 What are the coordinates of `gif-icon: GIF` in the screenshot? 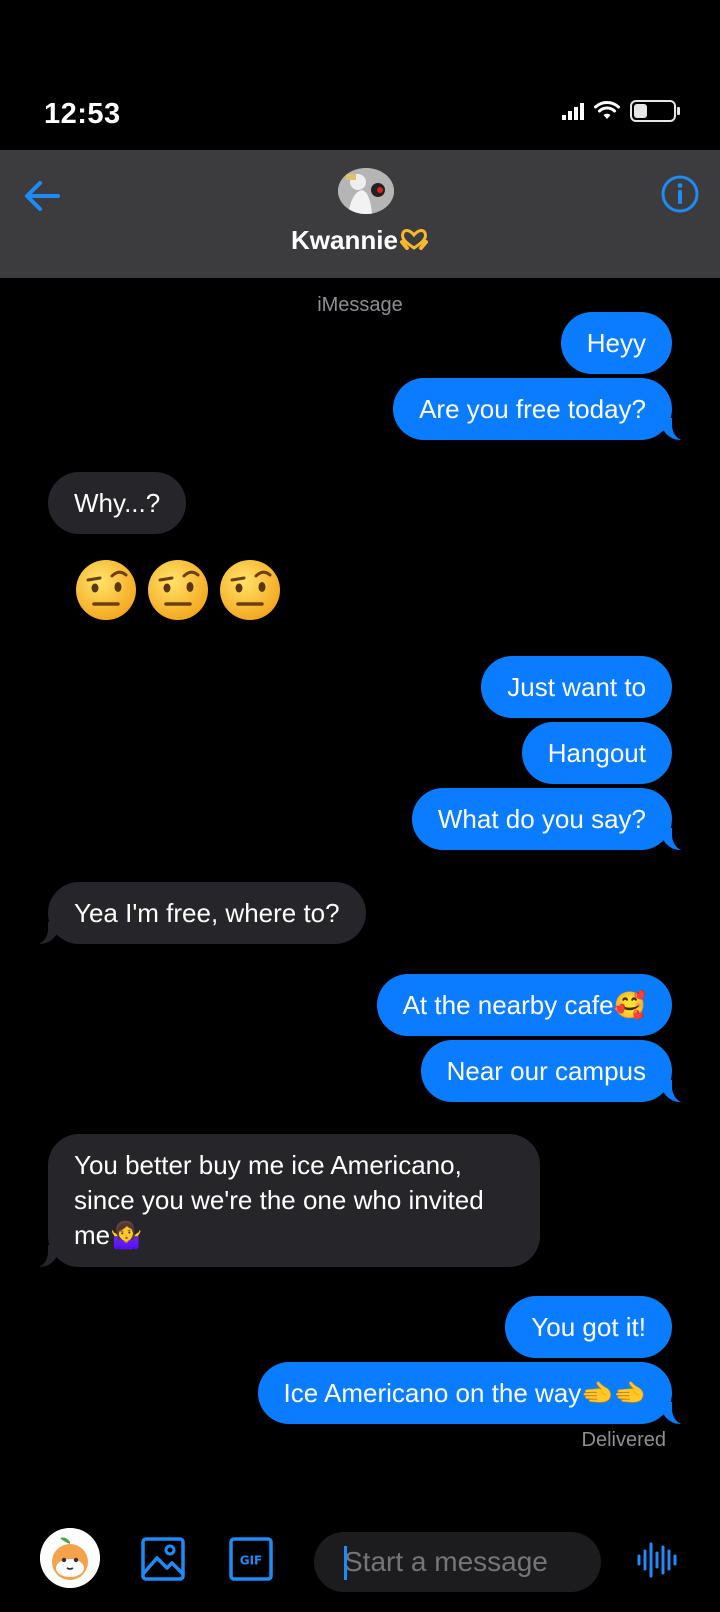 It's located at (251, 1559).